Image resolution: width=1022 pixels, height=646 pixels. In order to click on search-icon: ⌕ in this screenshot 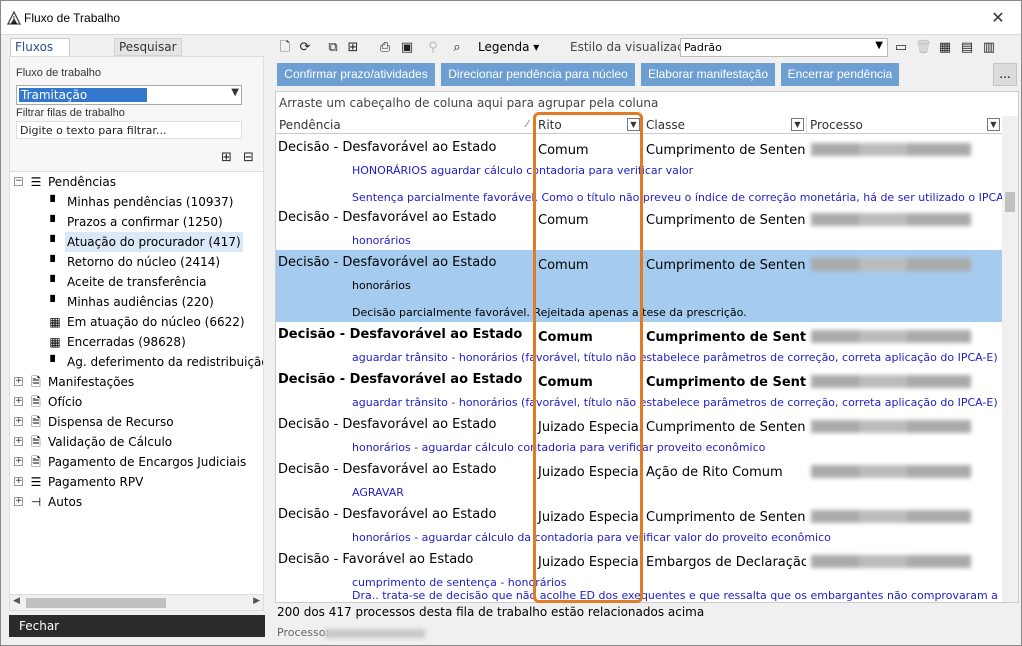, I will do `click(457, 48)`.